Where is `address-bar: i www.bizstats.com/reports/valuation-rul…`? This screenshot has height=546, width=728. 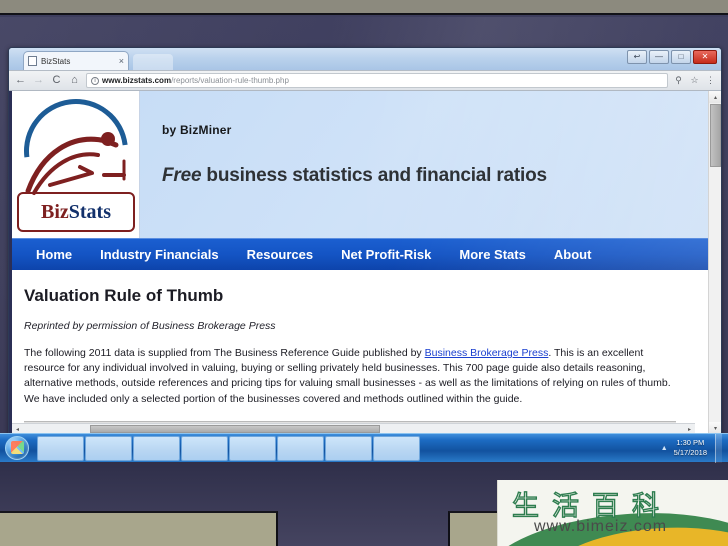
address-bar: i www.bizstats.com/reports/valuation-rul… is located at coordinates (377, 80).